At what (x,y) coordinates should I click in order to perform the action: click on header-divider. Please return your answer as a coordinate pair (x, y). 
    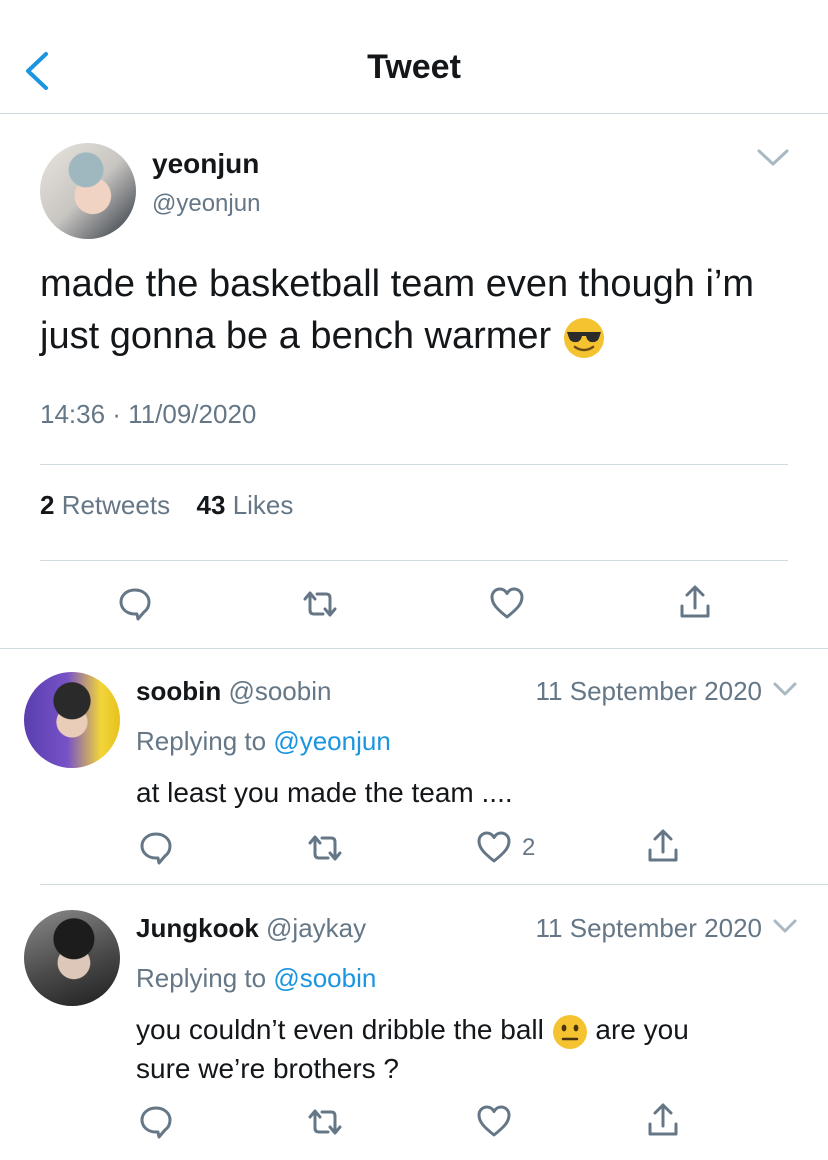
    Looking at the image, I should click on (414, 113).